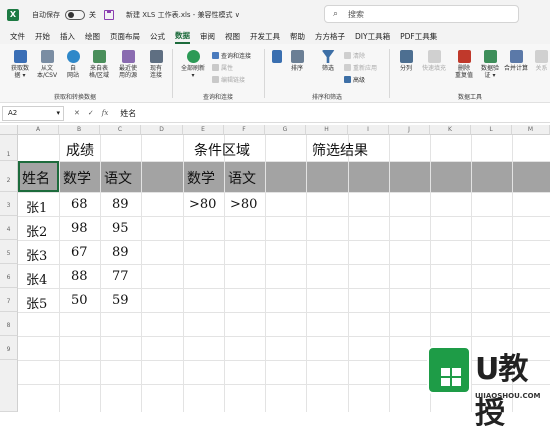 This screenshot has height=432, width=550. Describe the element at coordinates (157, 36) in the screenshot. I see `tab-formulas: 公式` at that location.